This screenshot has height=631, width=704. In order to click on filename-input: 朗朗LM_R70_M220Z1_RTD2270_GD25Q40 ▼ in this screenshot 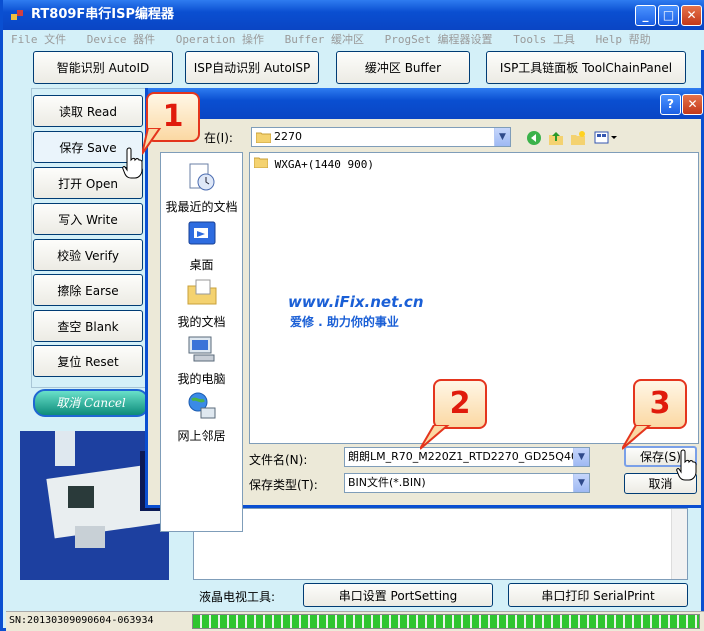, I will do `click(467, 457)`.